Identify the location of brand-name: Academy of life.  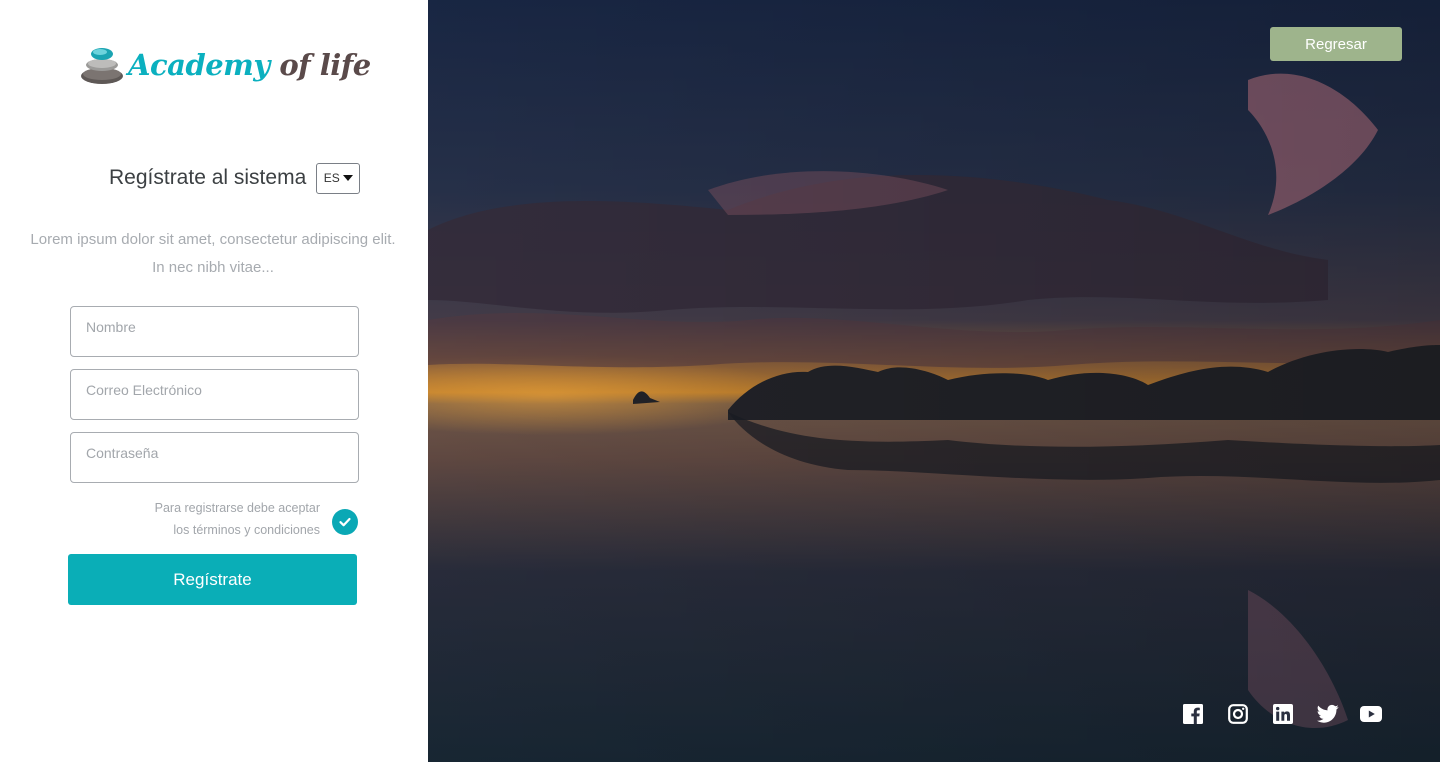
(249, 65).